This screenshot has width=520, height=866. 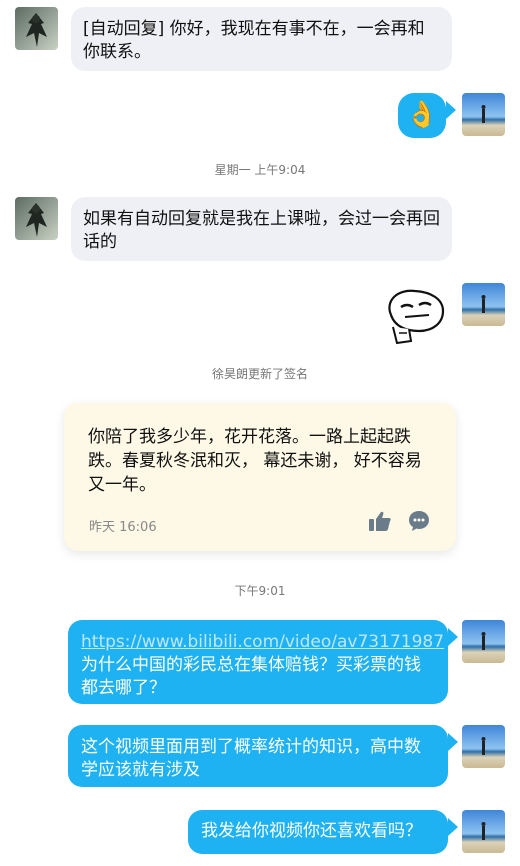 What do you see at coordinates (123, 527) in the screenshot?
I see `signature-time: 昨天 16:06` at bounding box center [123, 527].